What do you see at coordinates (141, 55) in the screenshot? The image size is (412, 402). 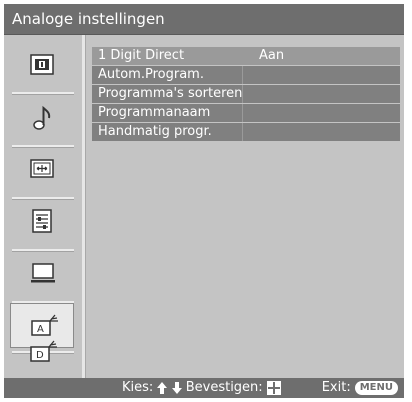 I see `setting-label: 1 Digit Direct` at bounding box center [141, 55].